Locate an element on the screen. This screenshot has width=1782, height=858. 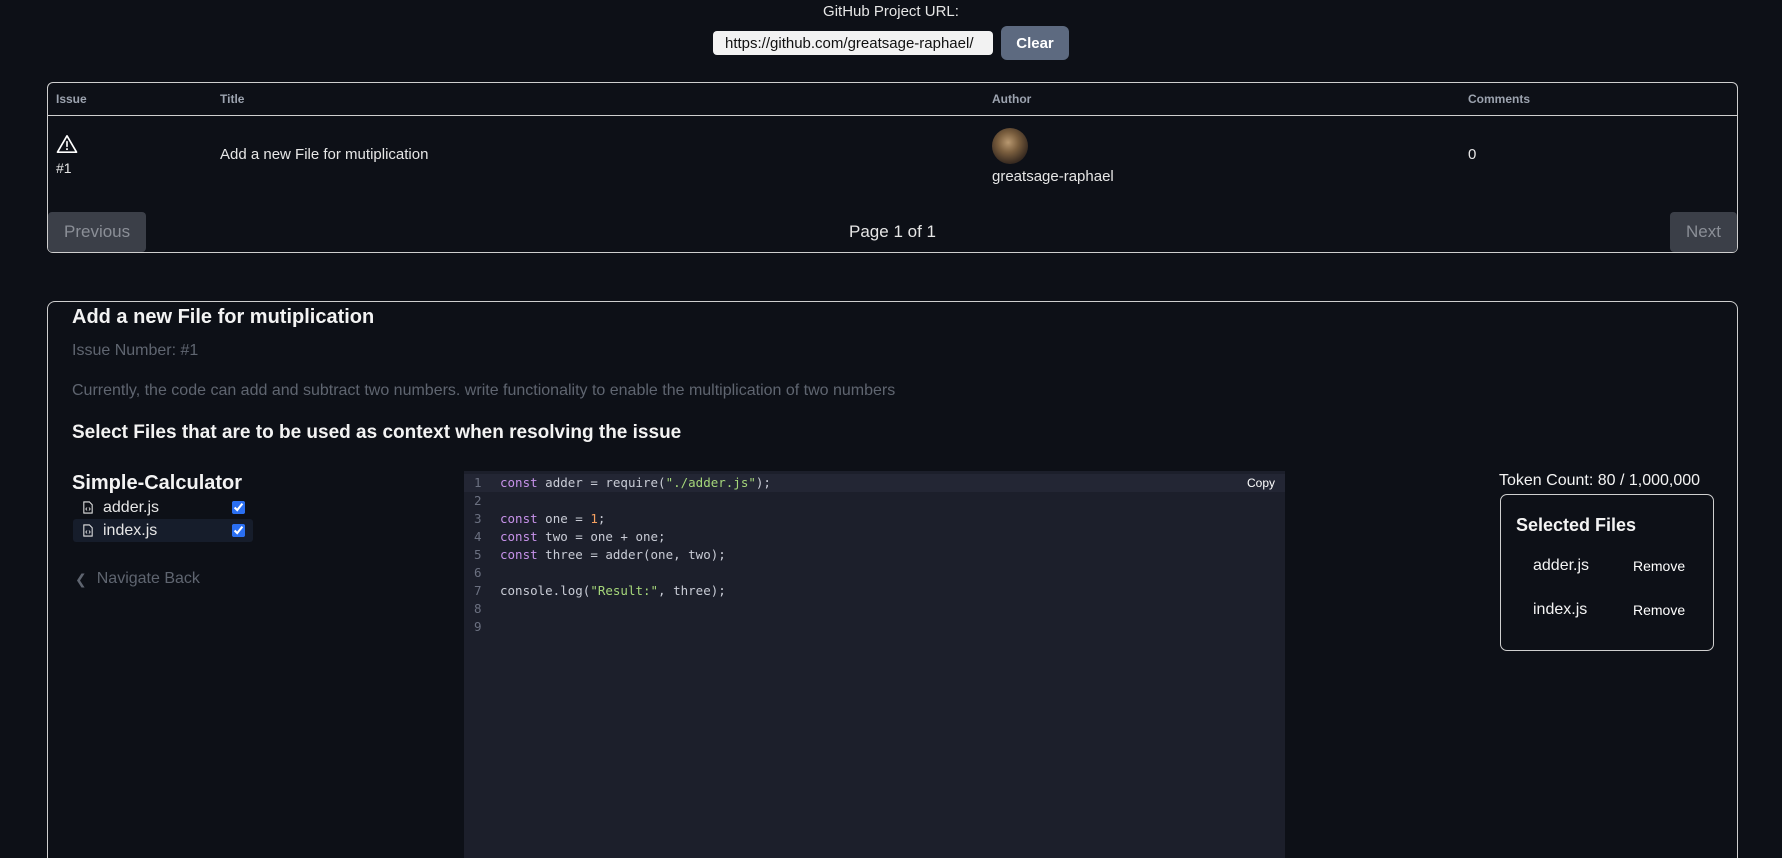
url-row: Clear is located at coordinates (891, 43).